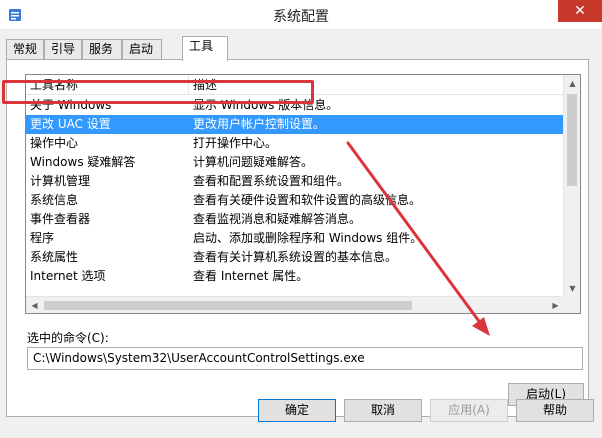  I want to click on scroll-down-icon: ▼, so click(572, 288).